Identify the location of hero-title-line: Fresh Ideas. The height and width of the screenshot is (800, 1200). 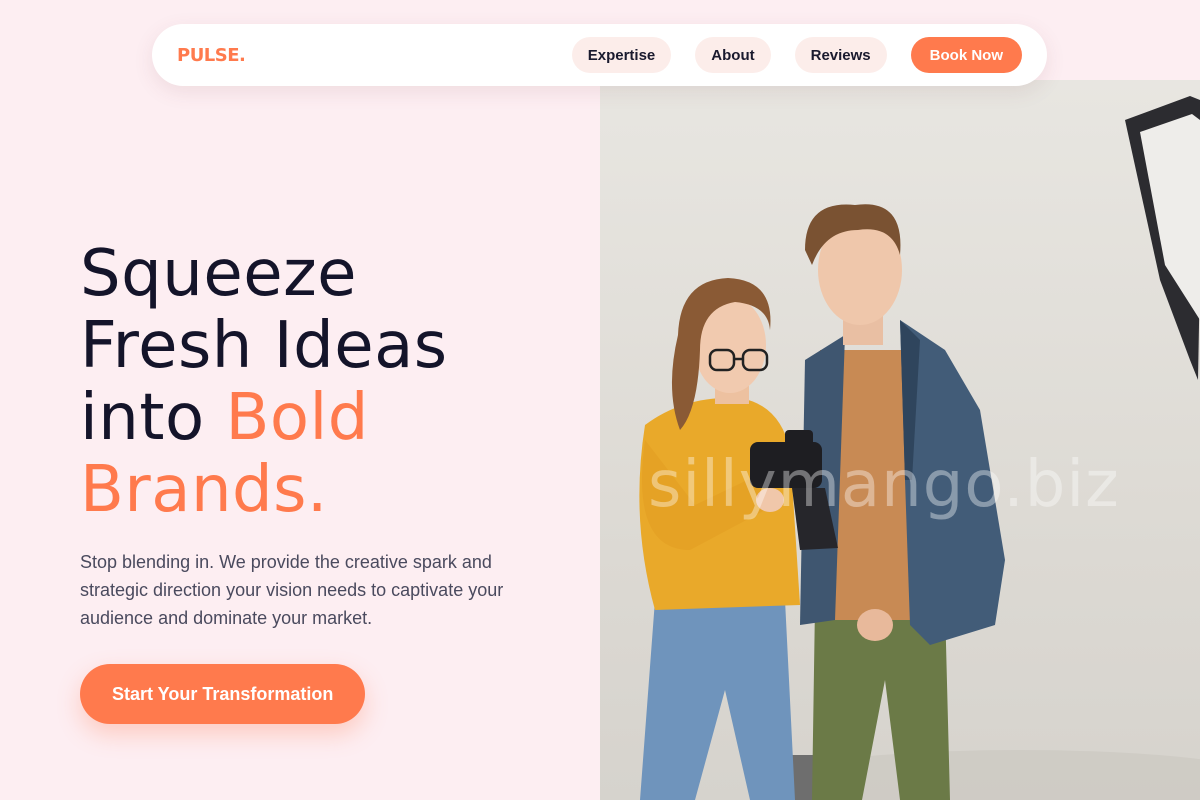
(264, 346).